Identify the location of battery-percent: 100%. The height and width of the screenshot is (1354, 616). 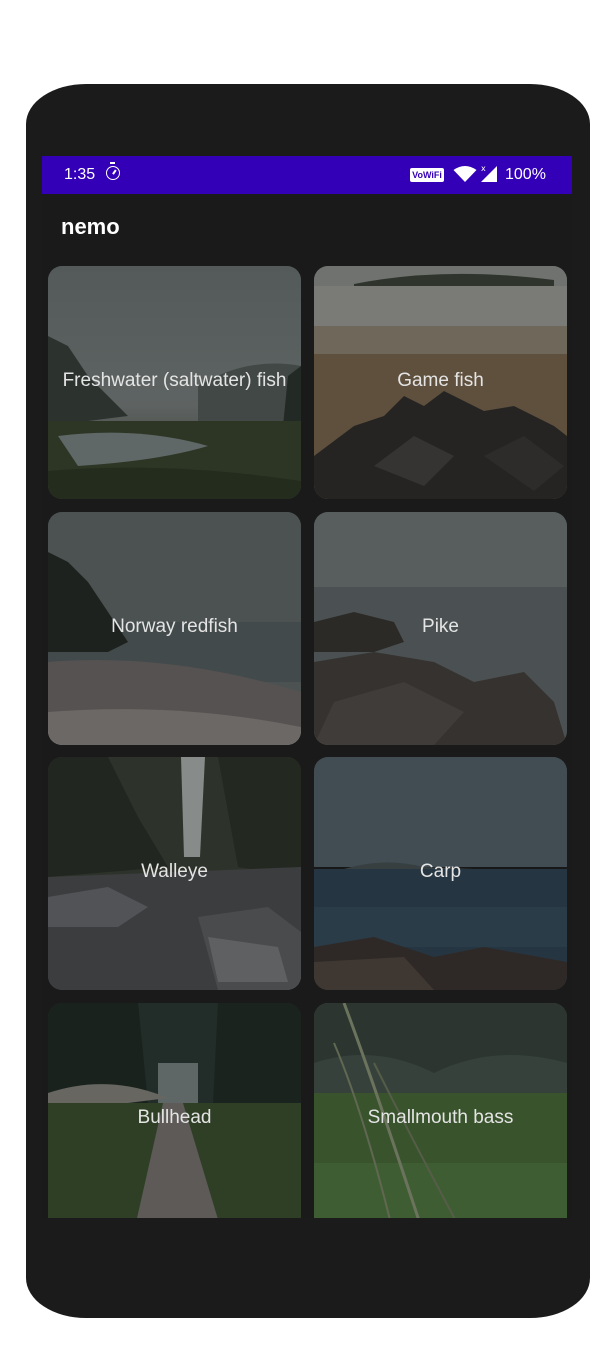
(525, 174).